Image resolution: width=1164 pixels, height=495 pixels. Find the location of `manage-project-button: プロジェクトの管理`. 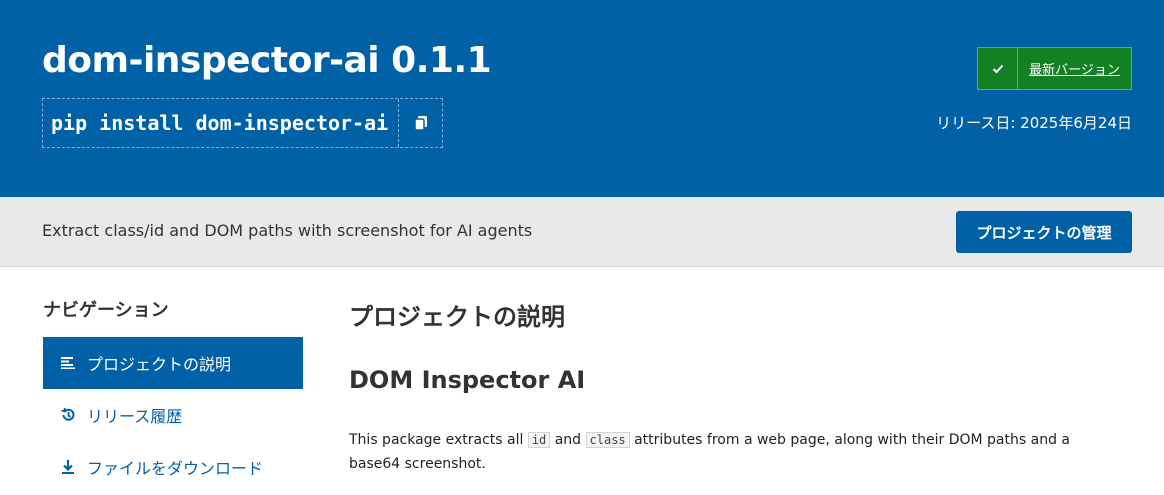

manage-project-button: プロジェクトの管理 is located at coordinates (1044, 232).